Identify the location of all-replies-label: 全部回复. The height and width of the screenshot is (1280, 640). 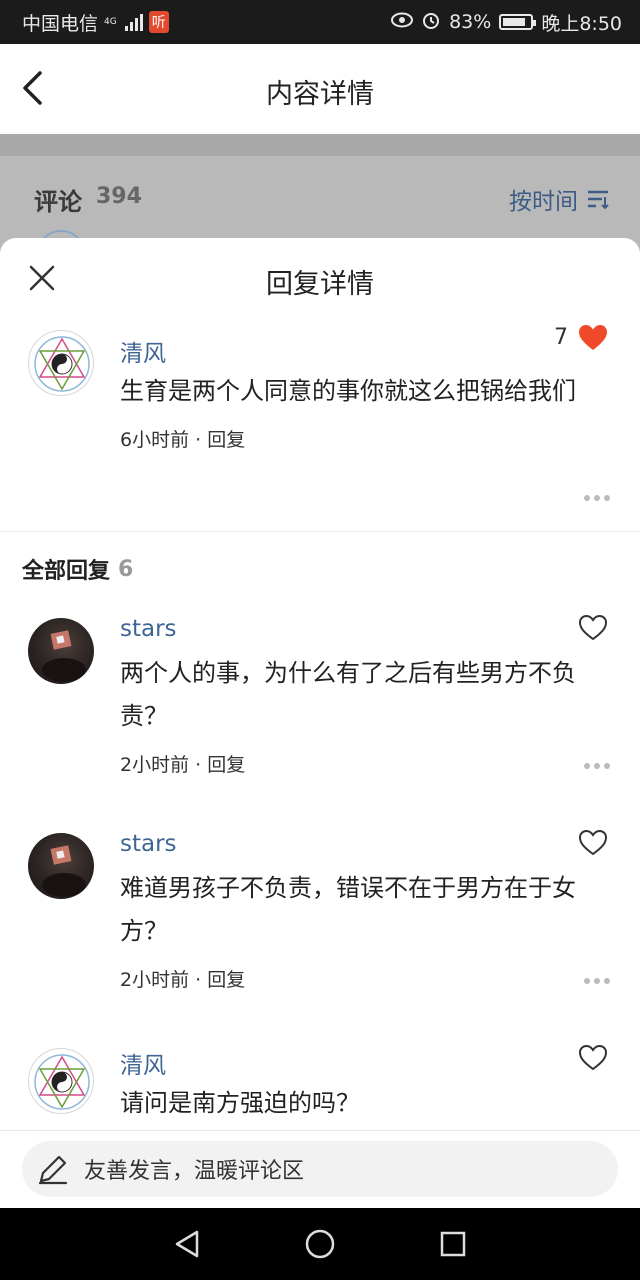
(66, 571).